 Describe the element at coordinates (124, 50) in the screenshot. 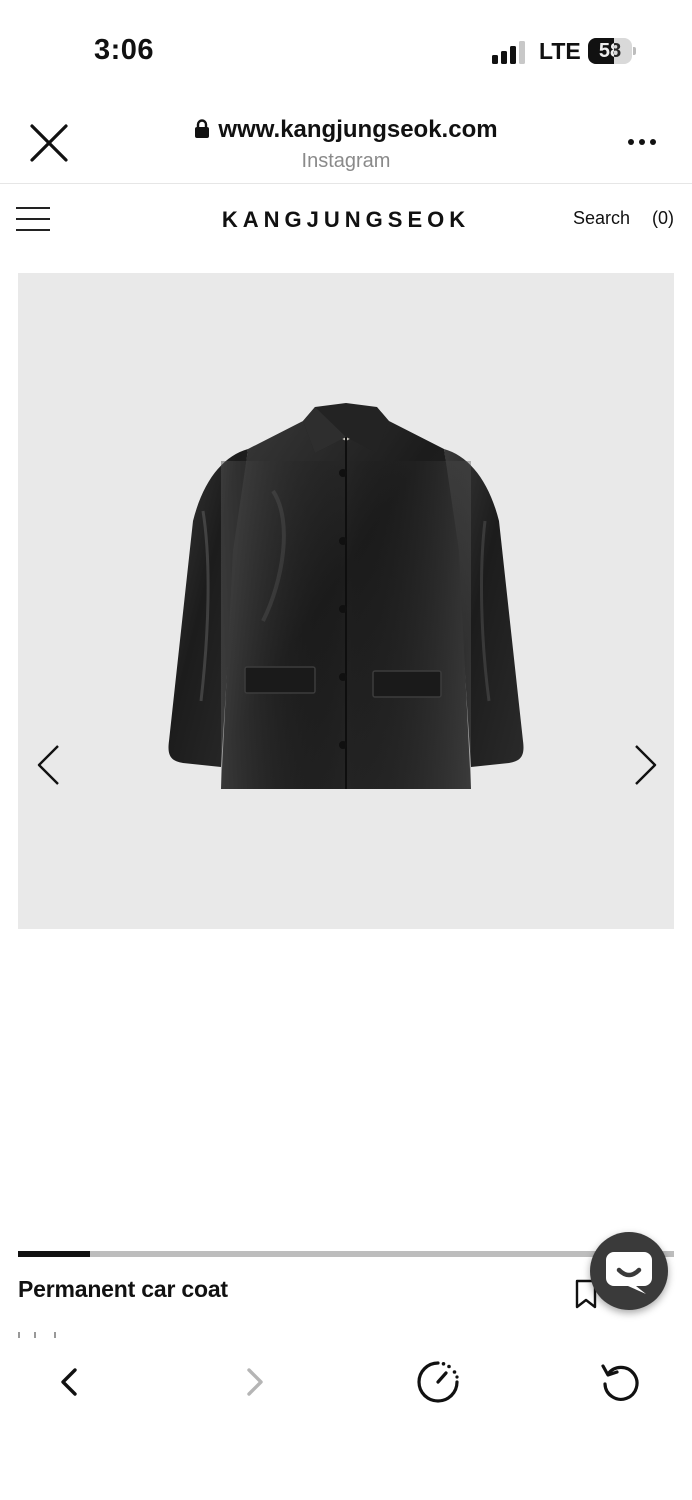

I see `status-time: 3:06` at that location.